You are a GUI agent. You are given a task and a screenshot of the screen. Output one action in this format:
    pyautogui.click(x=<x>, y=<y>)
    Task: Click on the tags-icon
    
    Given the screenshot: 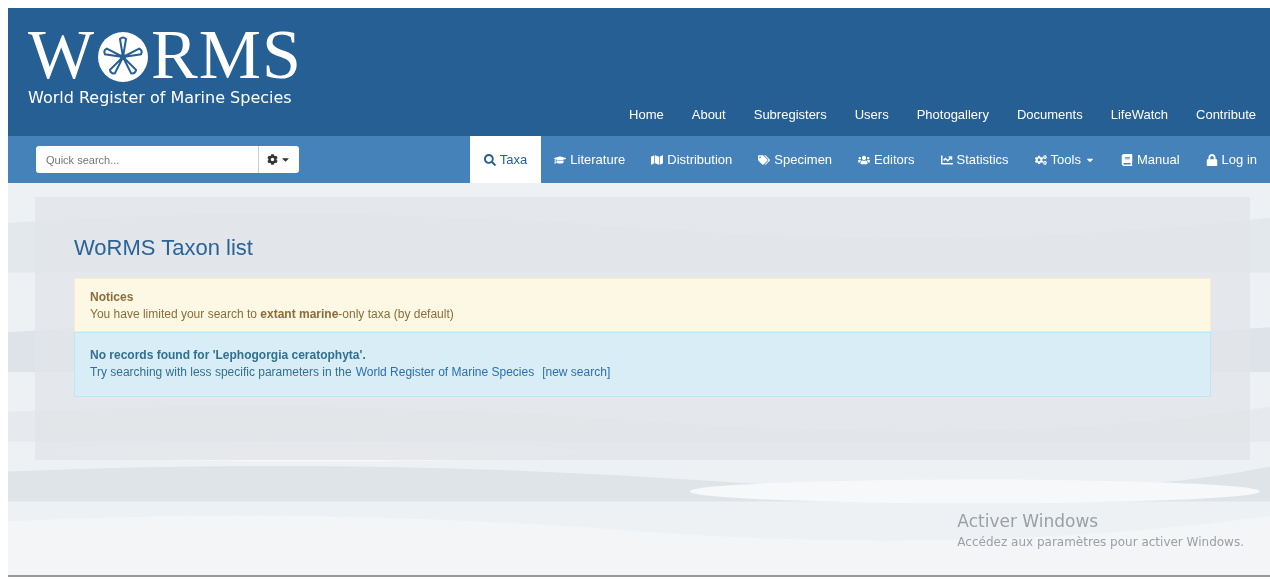 What is the action you would take?
    pyautogui.click(x=764, y=159)
    